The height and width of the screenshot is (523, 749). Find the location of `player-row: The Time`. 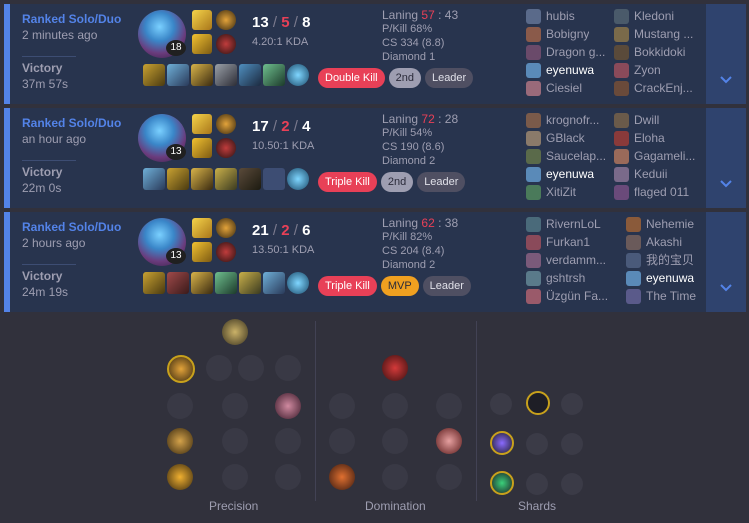

player-row: The Time is located at coordinates (661, 296).